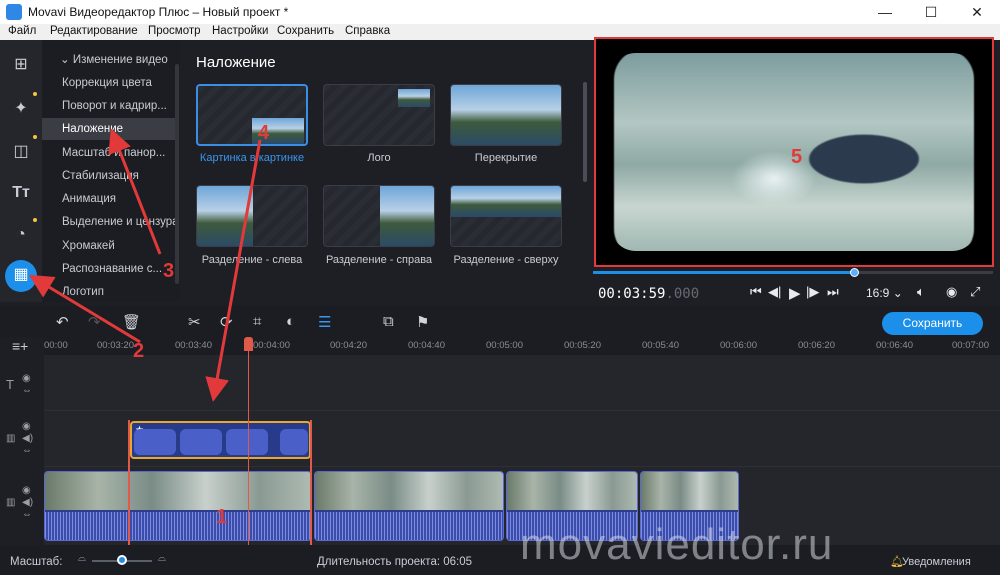 The image size is (1000, 575). I want to click on annotation-number: 2, so click(139, 351).